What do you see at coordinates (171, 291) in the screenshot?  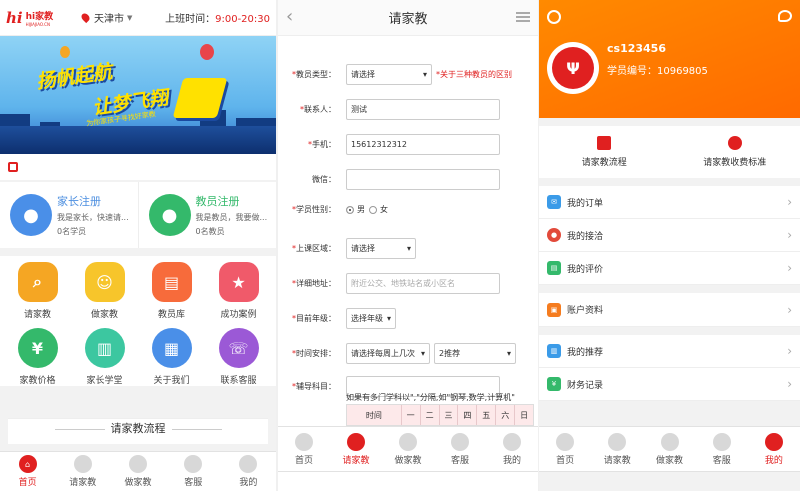 I see `grid-item-teacher-library: ▤ 教员库` at bounding box center [171, 291].